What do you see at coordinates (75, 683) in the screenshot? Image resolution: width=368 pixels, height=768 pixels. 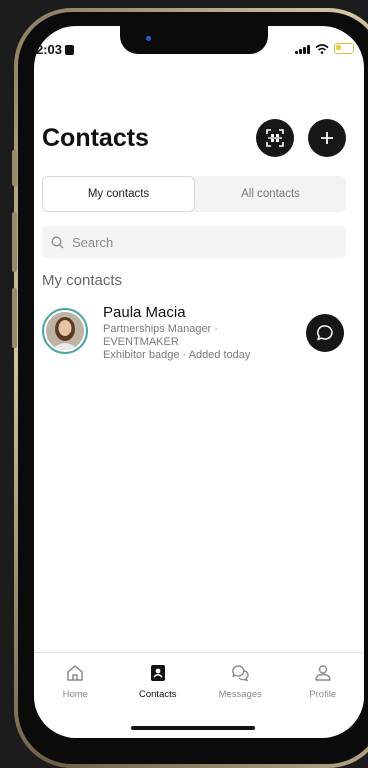 I see `nav-home: Home` at bounding box center [75, 683].